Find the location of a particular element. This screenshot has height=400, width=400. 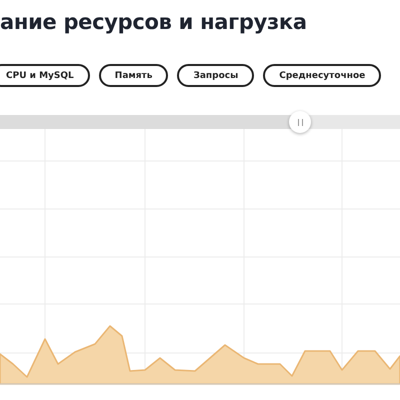

slider-handle is located at coordinates (300, 122).